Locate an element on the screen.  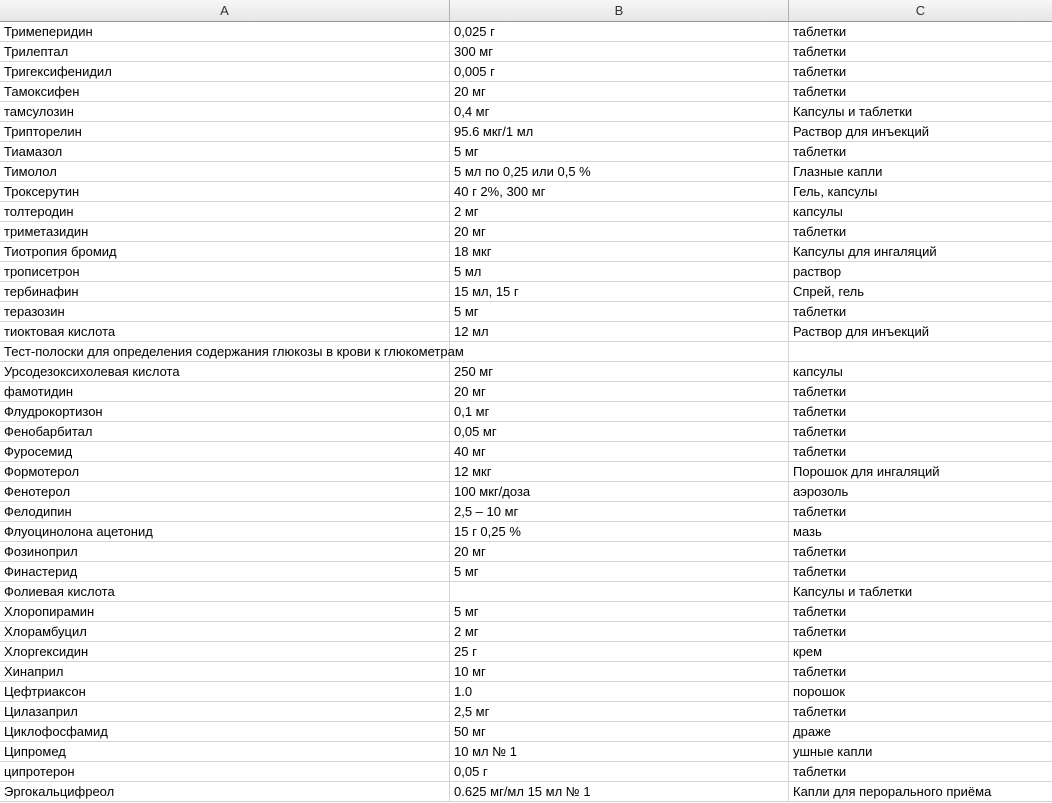
cell-b: 50 мг is located at coordinates (619, 731).